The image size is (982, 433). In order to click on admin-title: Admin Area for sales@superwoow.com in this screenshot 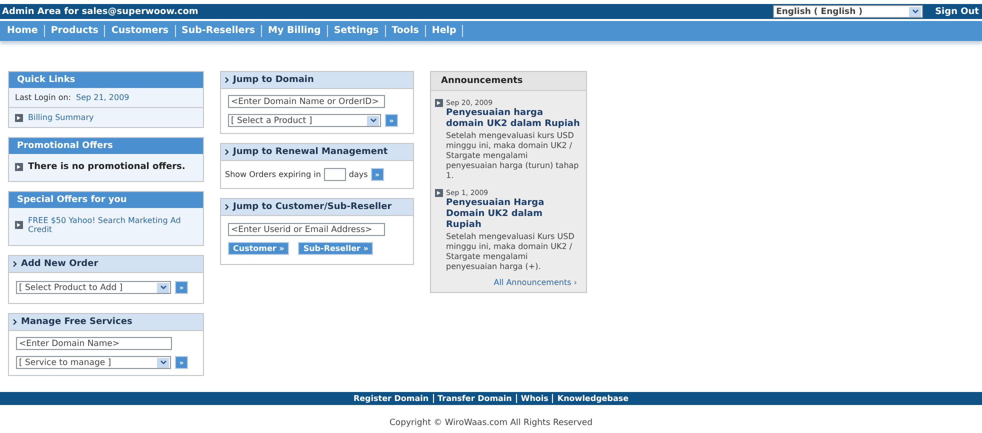, I will do `click(100, 11)`.